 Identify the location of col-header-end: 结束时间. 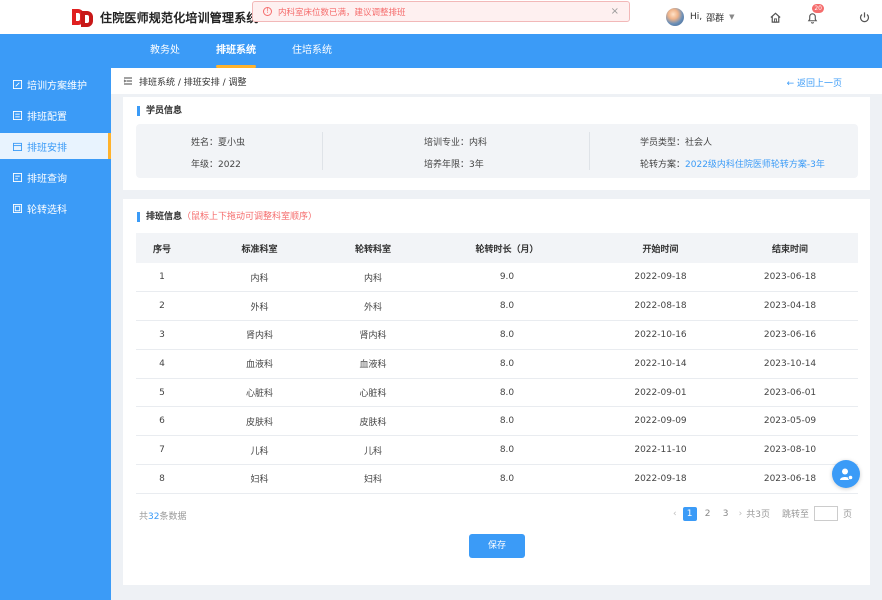
(790, 248).